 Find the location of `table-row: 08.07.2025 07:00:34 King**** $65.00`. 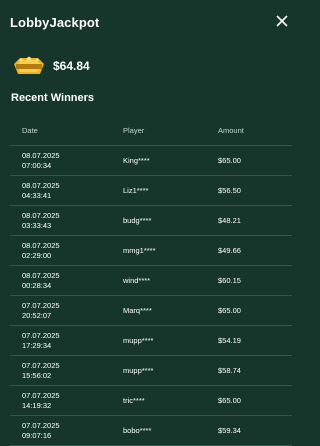

table-row: 08.07.2025 07:00:34 King**** $65.00 is located at coordinates (151, 161).